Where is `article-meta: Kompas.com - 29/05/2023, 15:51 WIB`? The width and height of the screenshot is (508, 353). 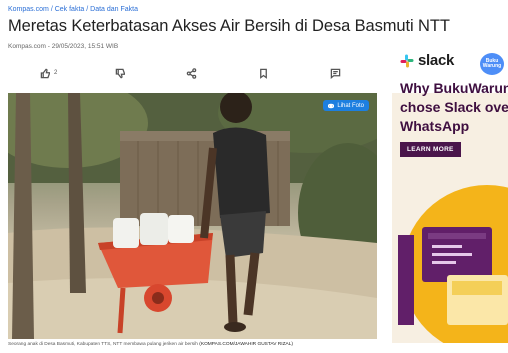
article-meta: Kompas.com - 29/05/2023, 15:51 WIB is located at coordinates (63, 46).